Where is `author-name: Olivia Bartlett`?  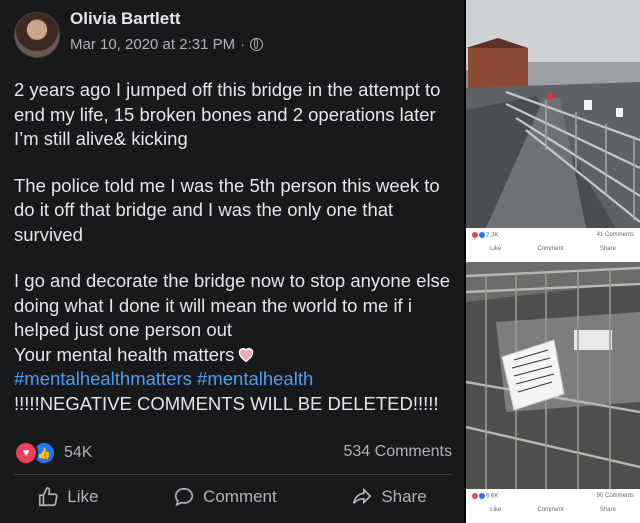
author-name: Olivia Bartlett is located at coordinates (125, 19).